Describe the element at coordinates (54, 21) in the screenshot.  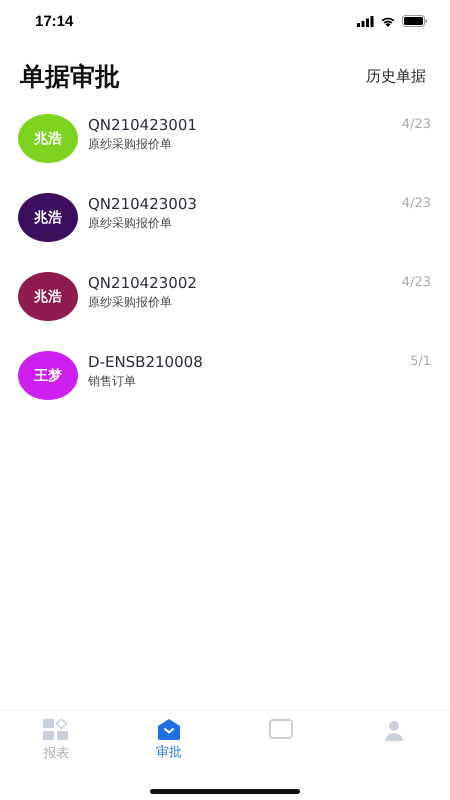
I see `status-time: 17:14` at that location.